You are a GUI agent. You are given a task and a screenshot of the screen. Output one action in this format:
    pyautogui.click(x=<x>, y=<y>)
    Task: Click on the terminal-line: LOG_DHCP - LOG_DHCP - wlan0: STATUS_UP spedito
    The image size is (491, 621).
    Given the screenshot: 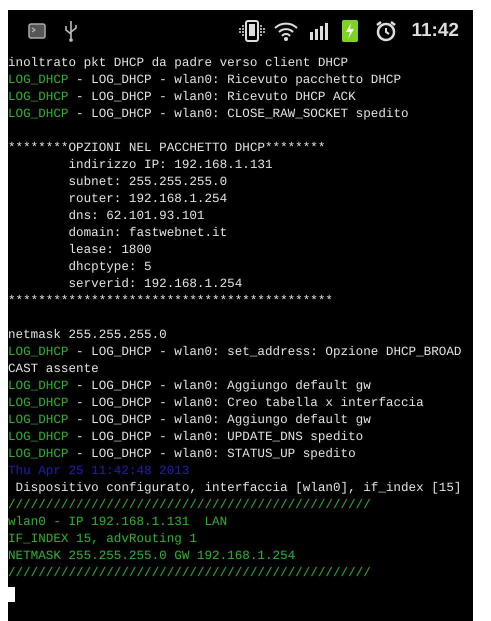 What is the action you would take?
    pyautogui.click(x=182, y=454)
    